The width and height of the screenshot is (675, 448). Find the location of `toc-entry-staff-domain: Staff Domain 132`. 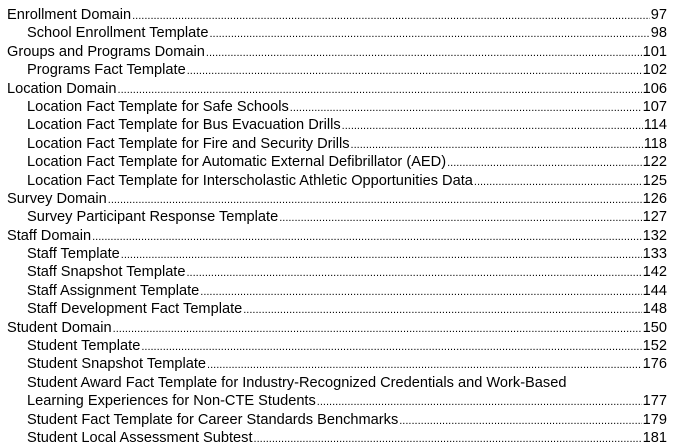

toc-entry-staff-domain: Staff Domain 132 is located at coordinates (337, 236).